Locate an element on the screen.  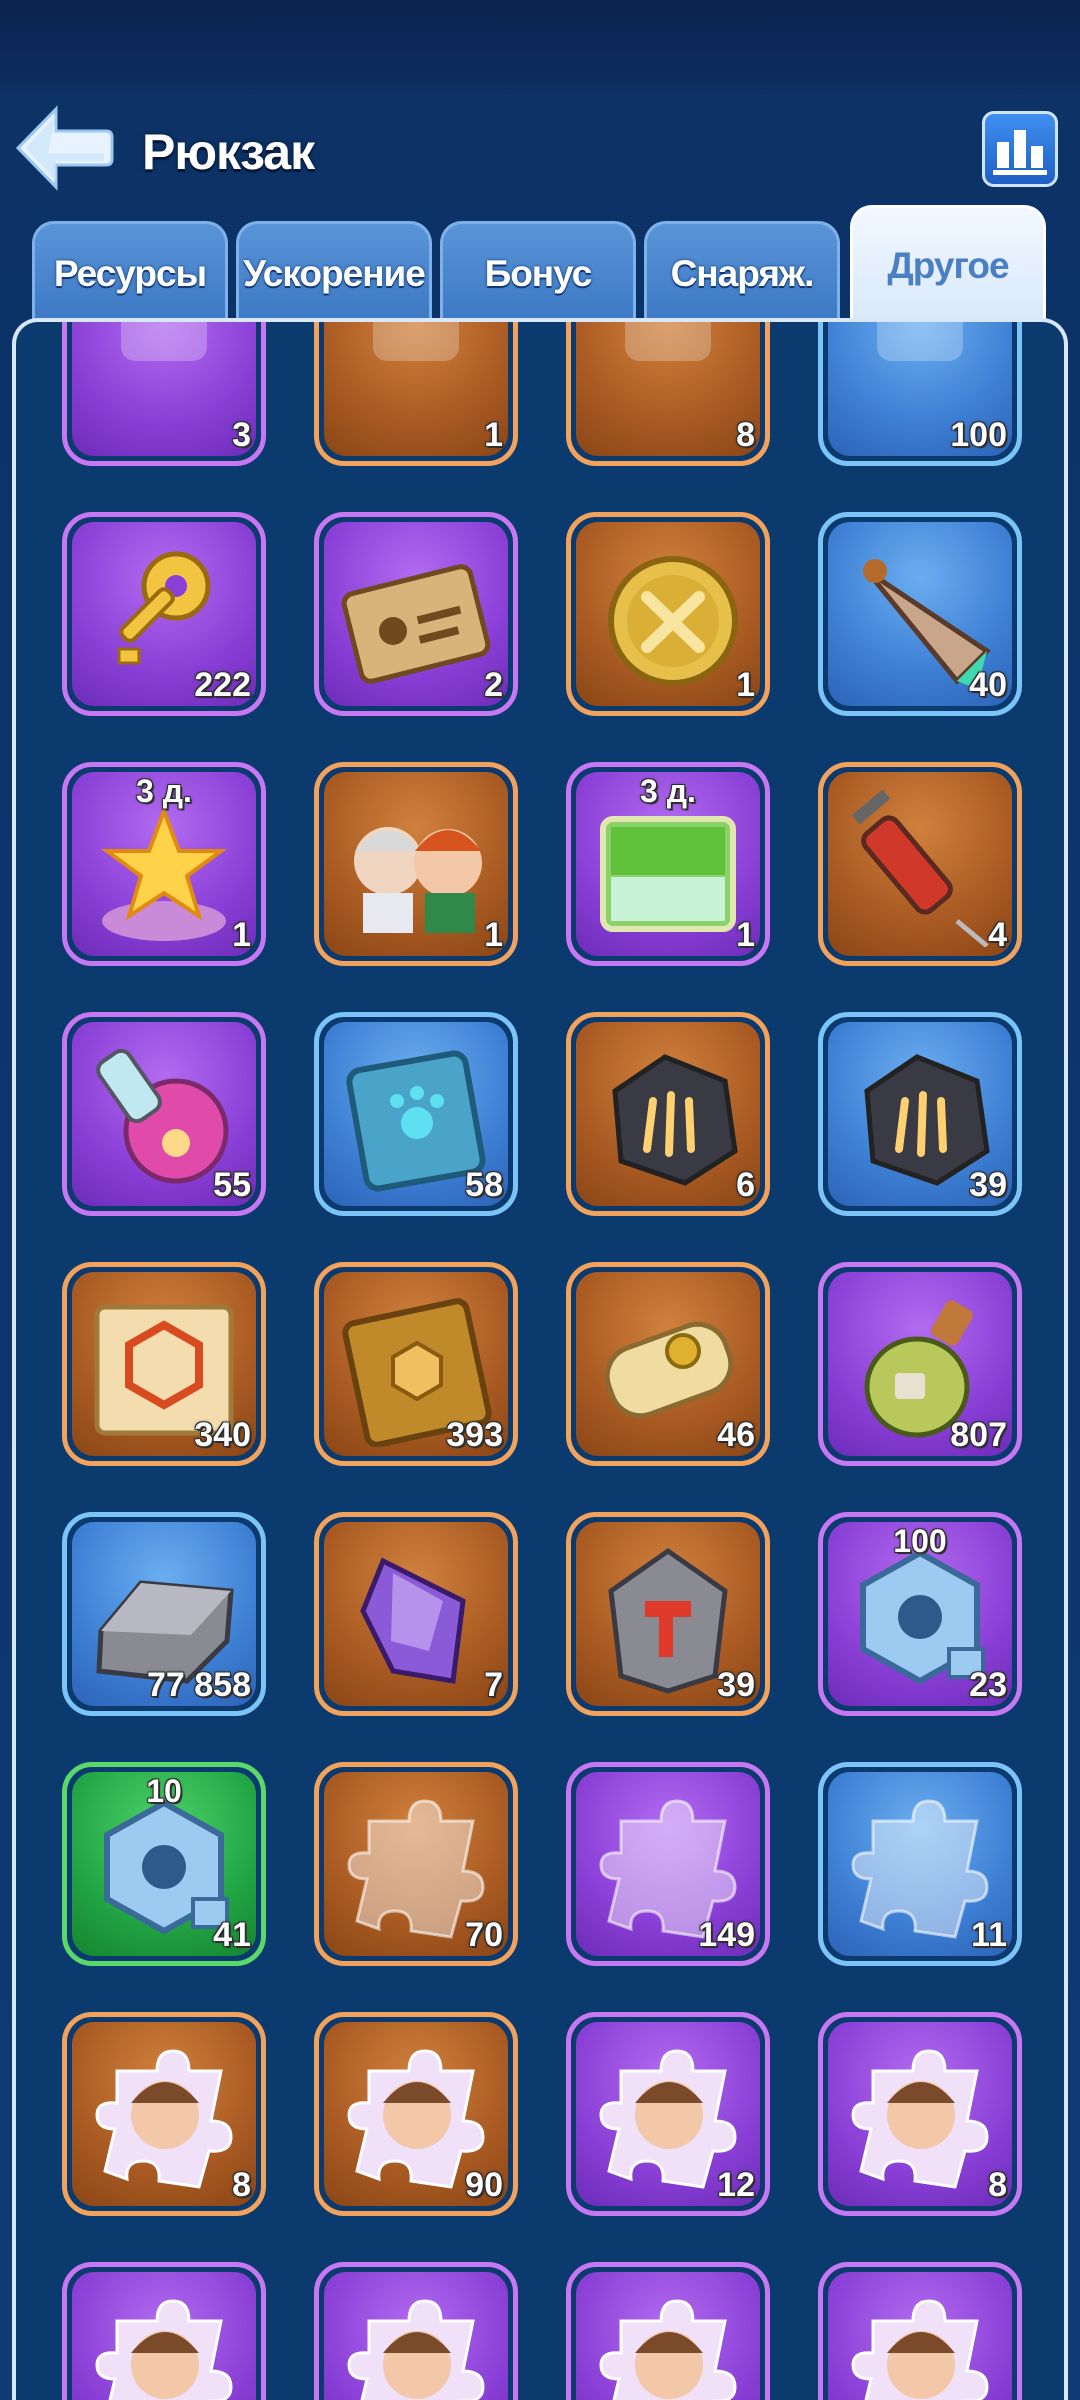
inventory-item-hammer-rune: 39 is located at coordinates (668, 1614).